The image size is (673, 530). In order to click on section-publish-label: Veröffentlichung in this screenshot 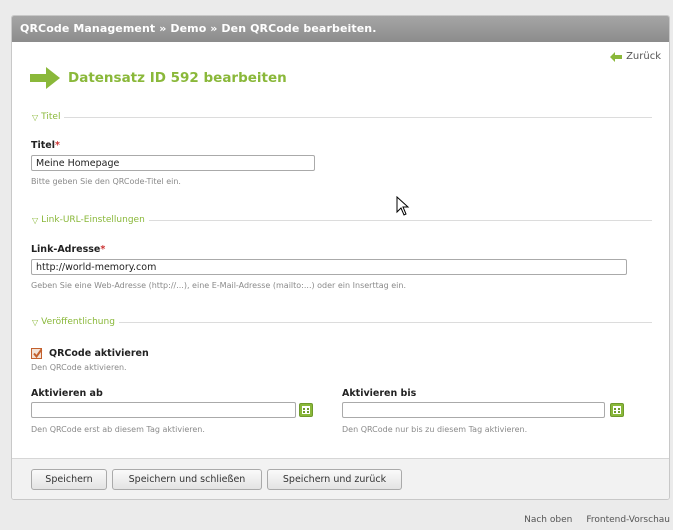, I will do `click(78, 322)`.